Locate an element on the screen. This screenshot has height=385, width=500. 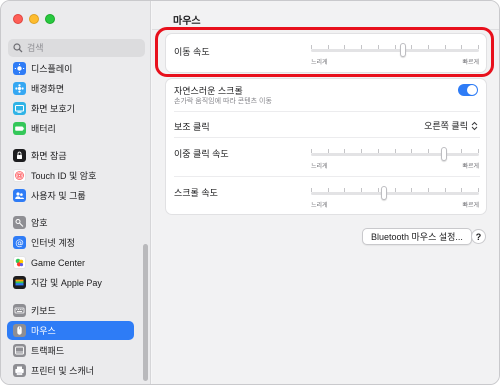
sidebar-item-label: 배터리 is located at coordinates (43, 129).